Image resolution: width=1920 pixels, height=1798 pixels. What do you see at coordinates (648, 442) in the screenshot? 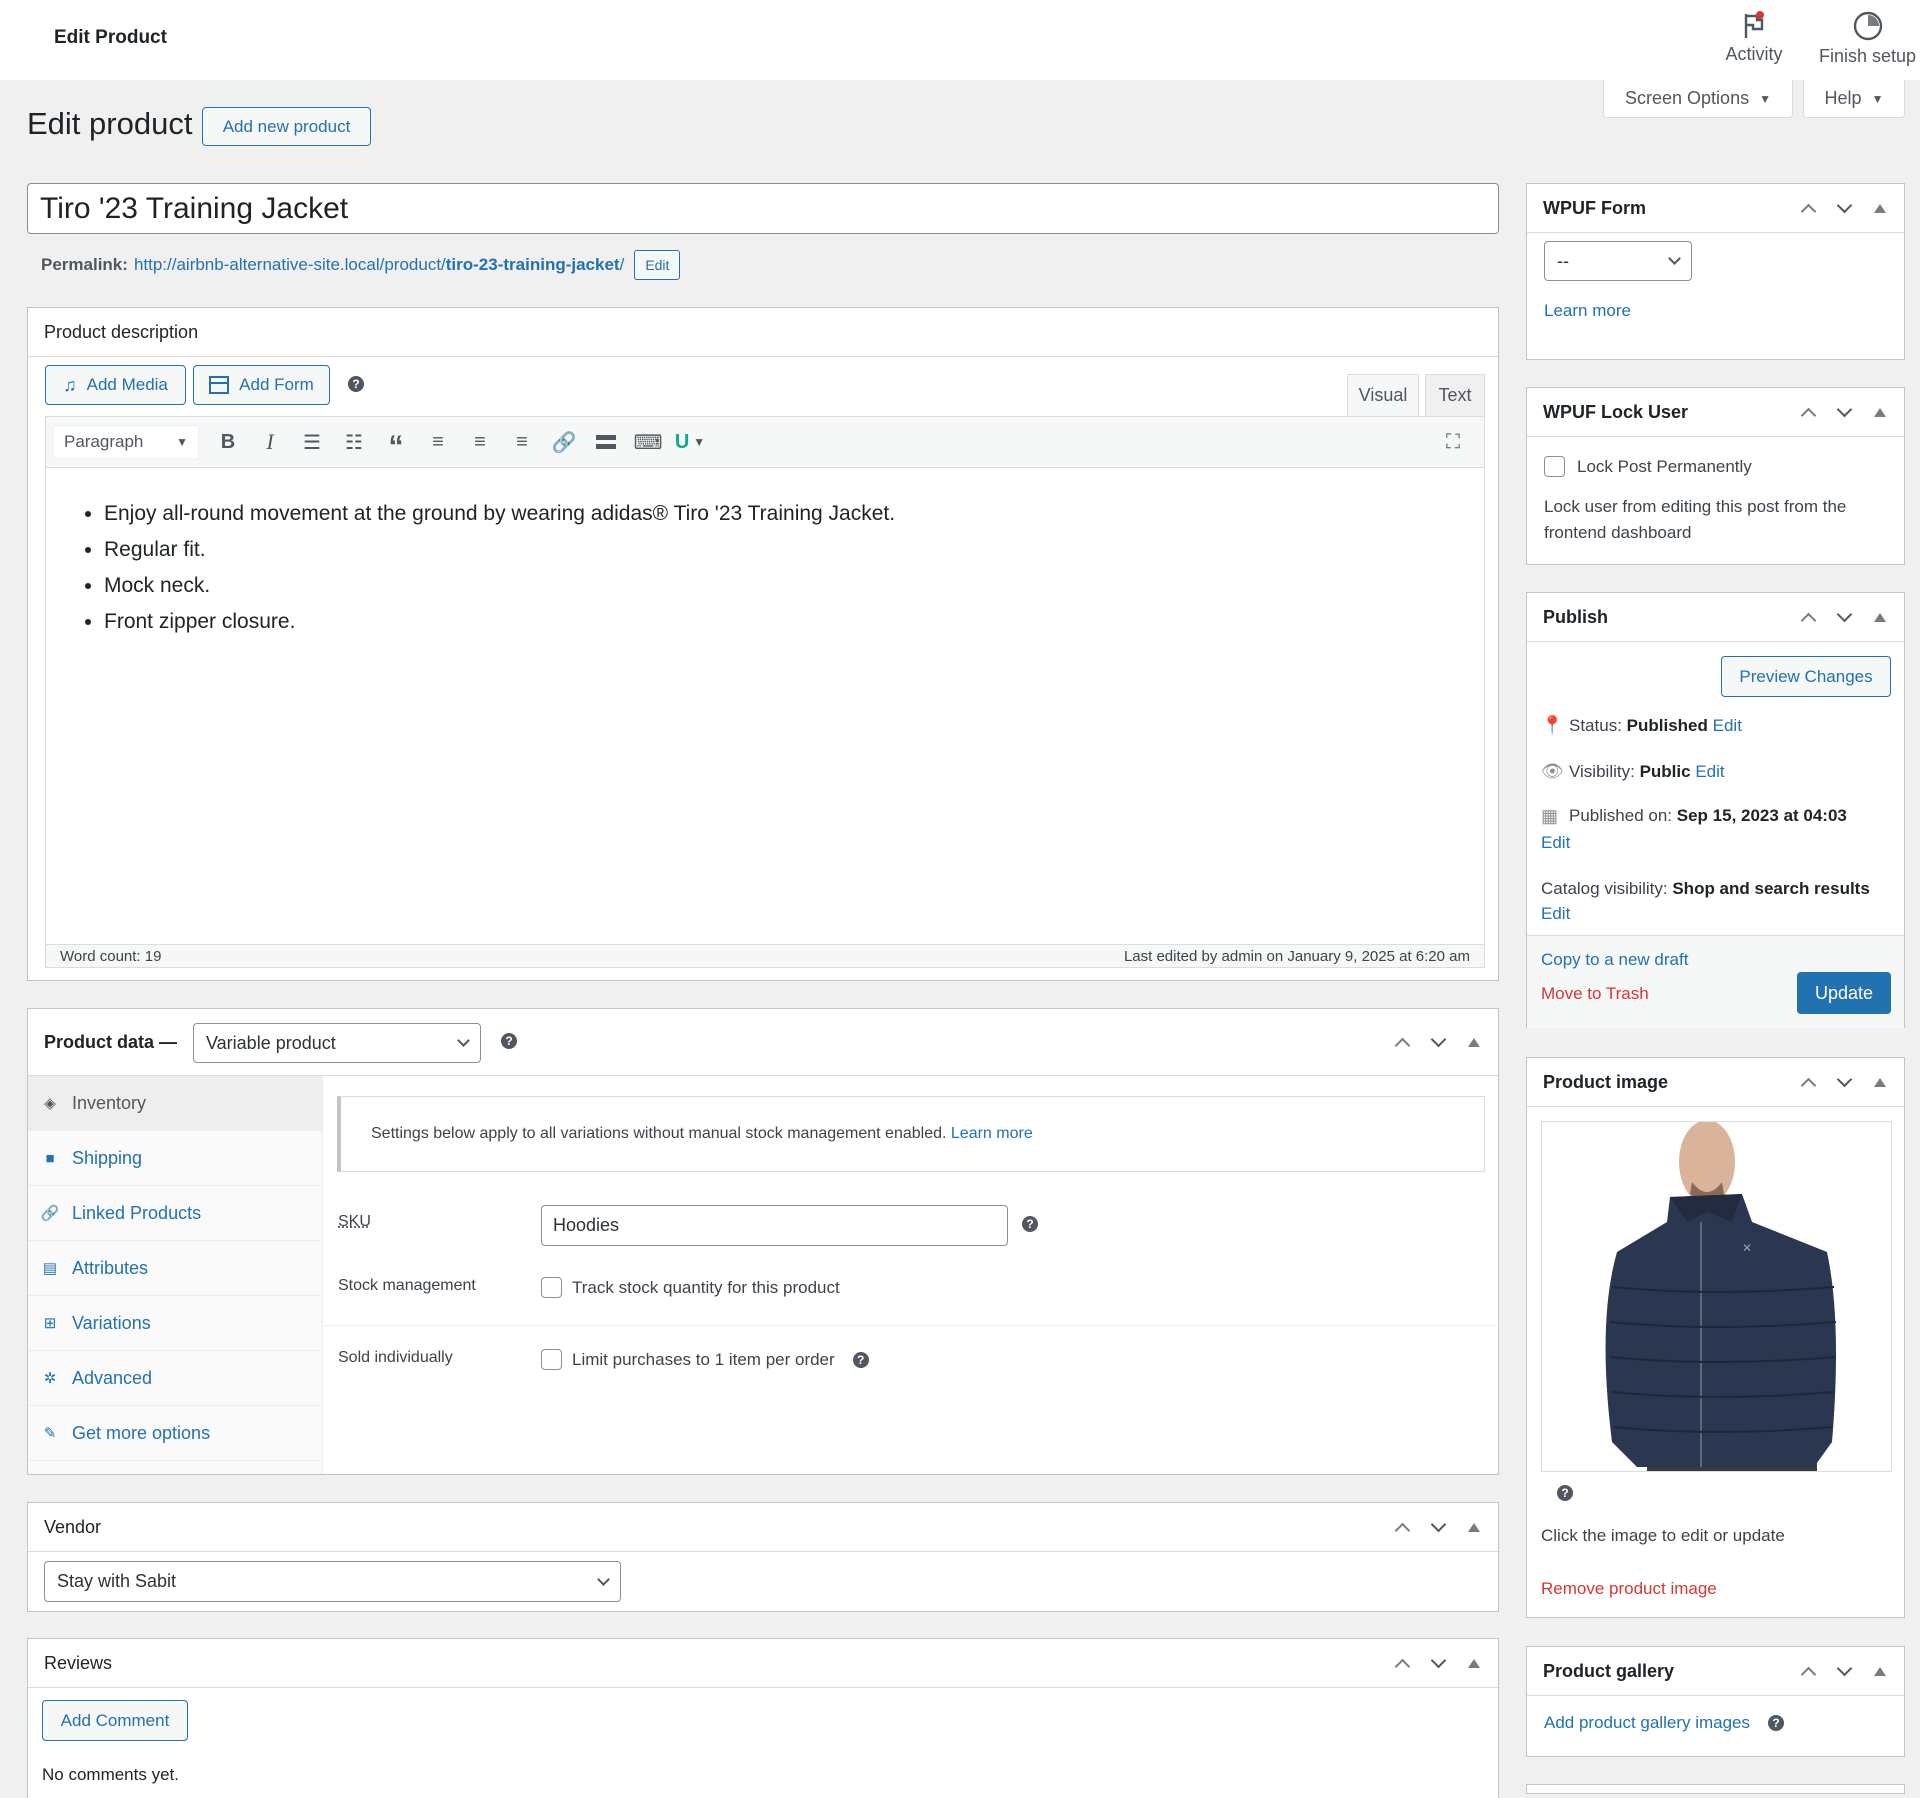
I see `keyboard-icon: ⌨` at bounding box center [648, 442].